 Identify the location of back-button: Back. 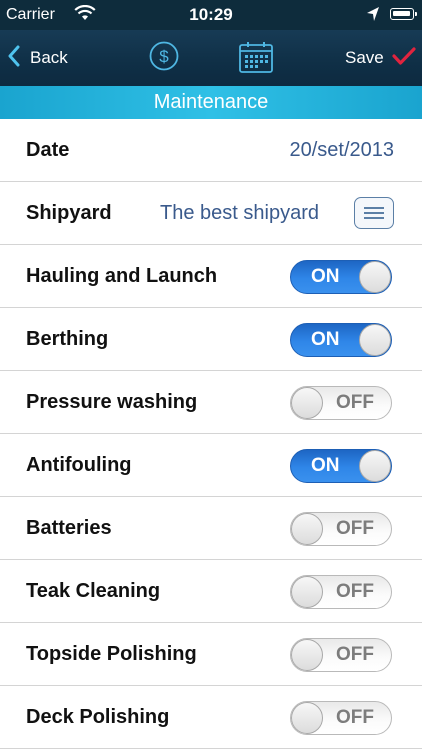
(38, 58).